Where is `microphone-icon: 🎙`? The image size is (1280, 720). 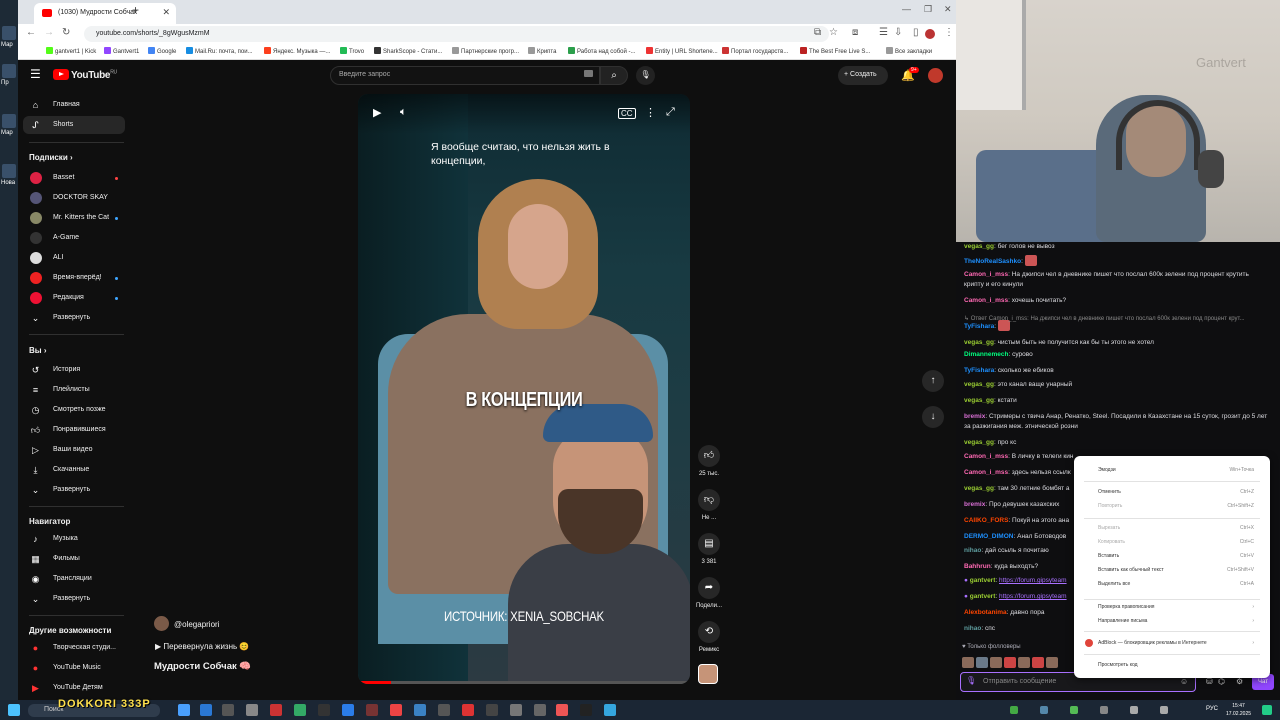 microphone-icon: 🎙 is located at coordinates (971, 680).